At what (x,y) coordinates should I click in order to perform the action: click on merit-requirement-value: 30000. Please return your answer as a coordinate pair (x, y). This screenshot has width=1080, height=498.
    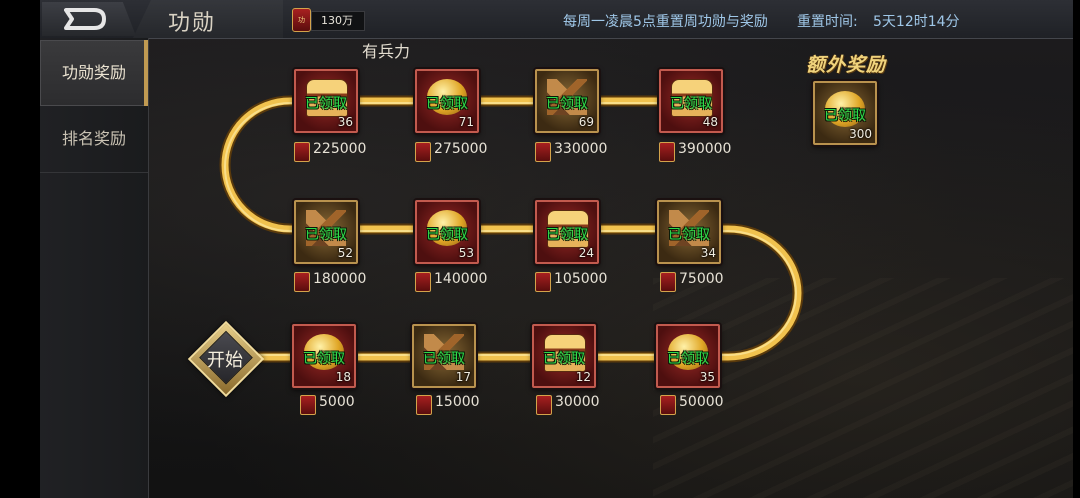
    Looking at the image, I should click on (577, 402).